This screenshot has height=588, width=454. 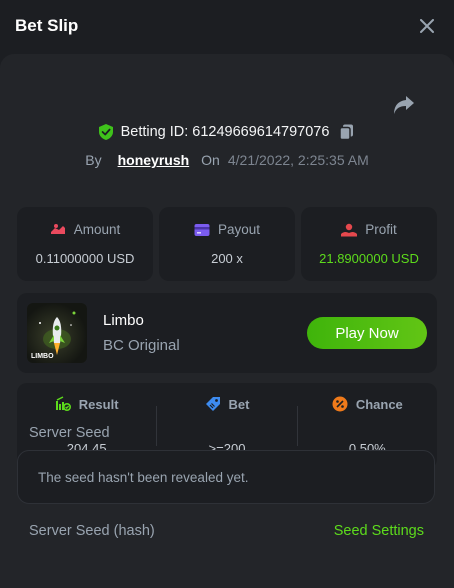 What do you see at coordinates (347, 132) in the screenshot?
I see `copy-icon` at bounding box center [347, 132].